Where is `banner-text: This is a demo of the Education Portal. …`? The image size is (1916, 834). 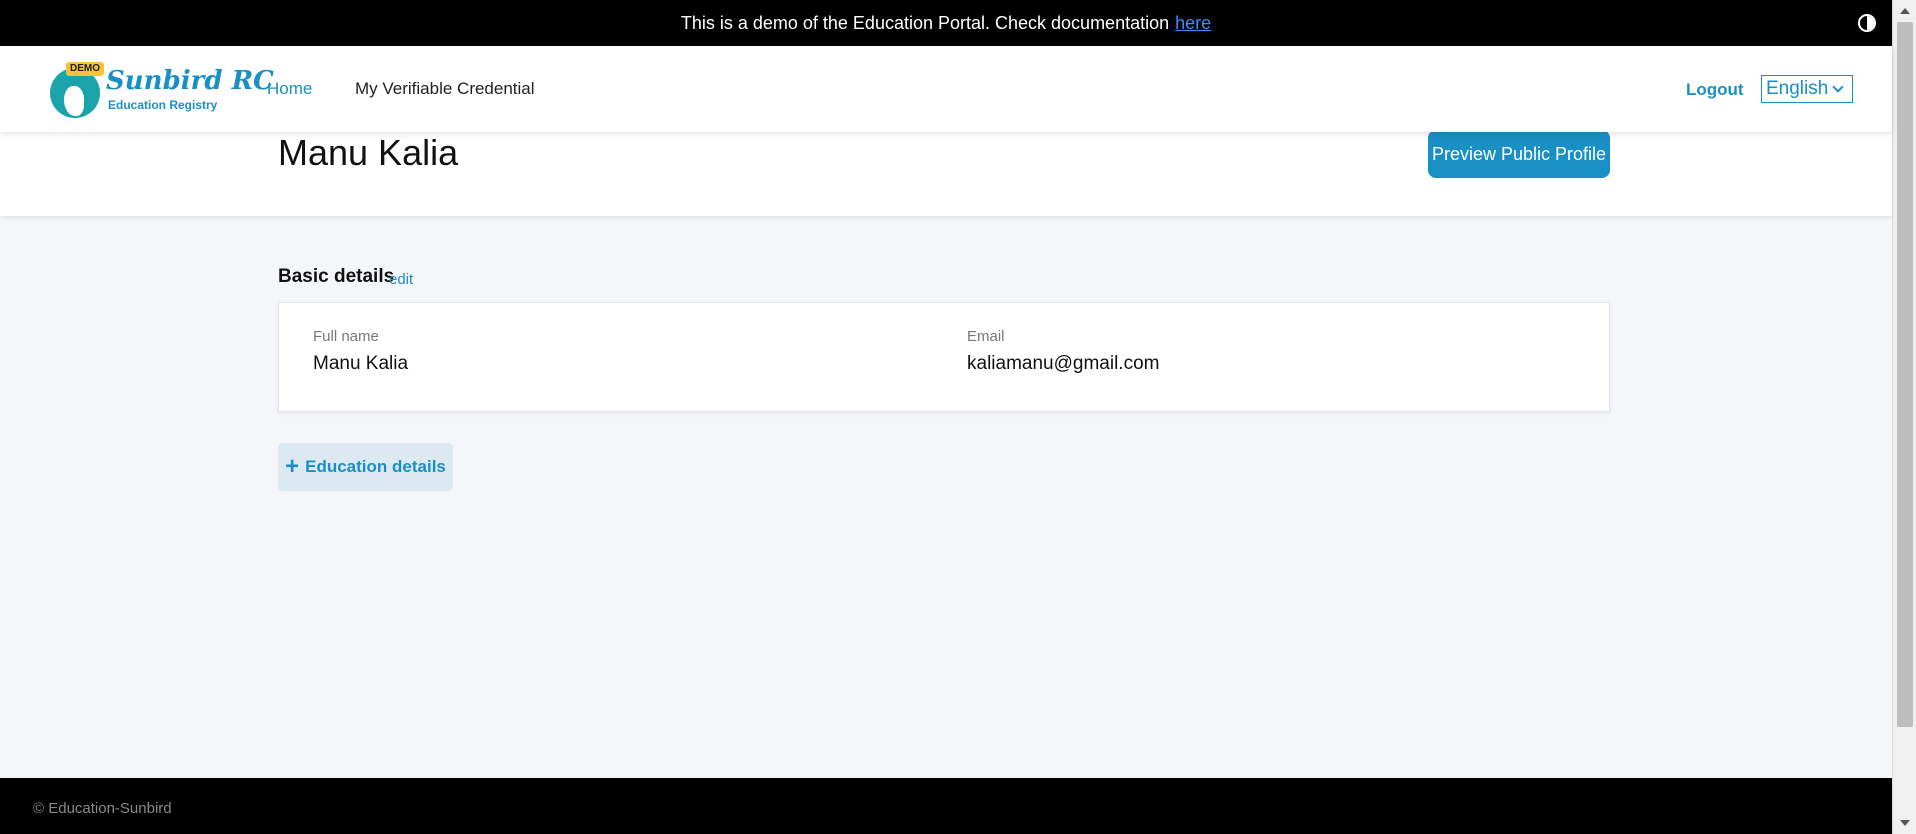 banner-text: This is a demo of the Education Portal. … is located at coordinates (925, 22).